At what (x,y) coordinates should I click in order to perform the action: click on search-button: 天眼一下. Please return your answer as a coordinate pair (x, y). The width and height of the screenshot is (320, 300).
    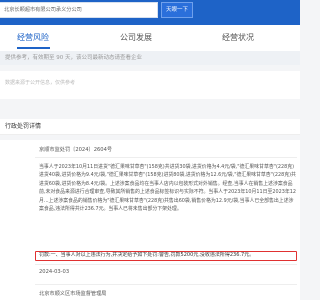
    Looking at the image, I should click on (177, 10).